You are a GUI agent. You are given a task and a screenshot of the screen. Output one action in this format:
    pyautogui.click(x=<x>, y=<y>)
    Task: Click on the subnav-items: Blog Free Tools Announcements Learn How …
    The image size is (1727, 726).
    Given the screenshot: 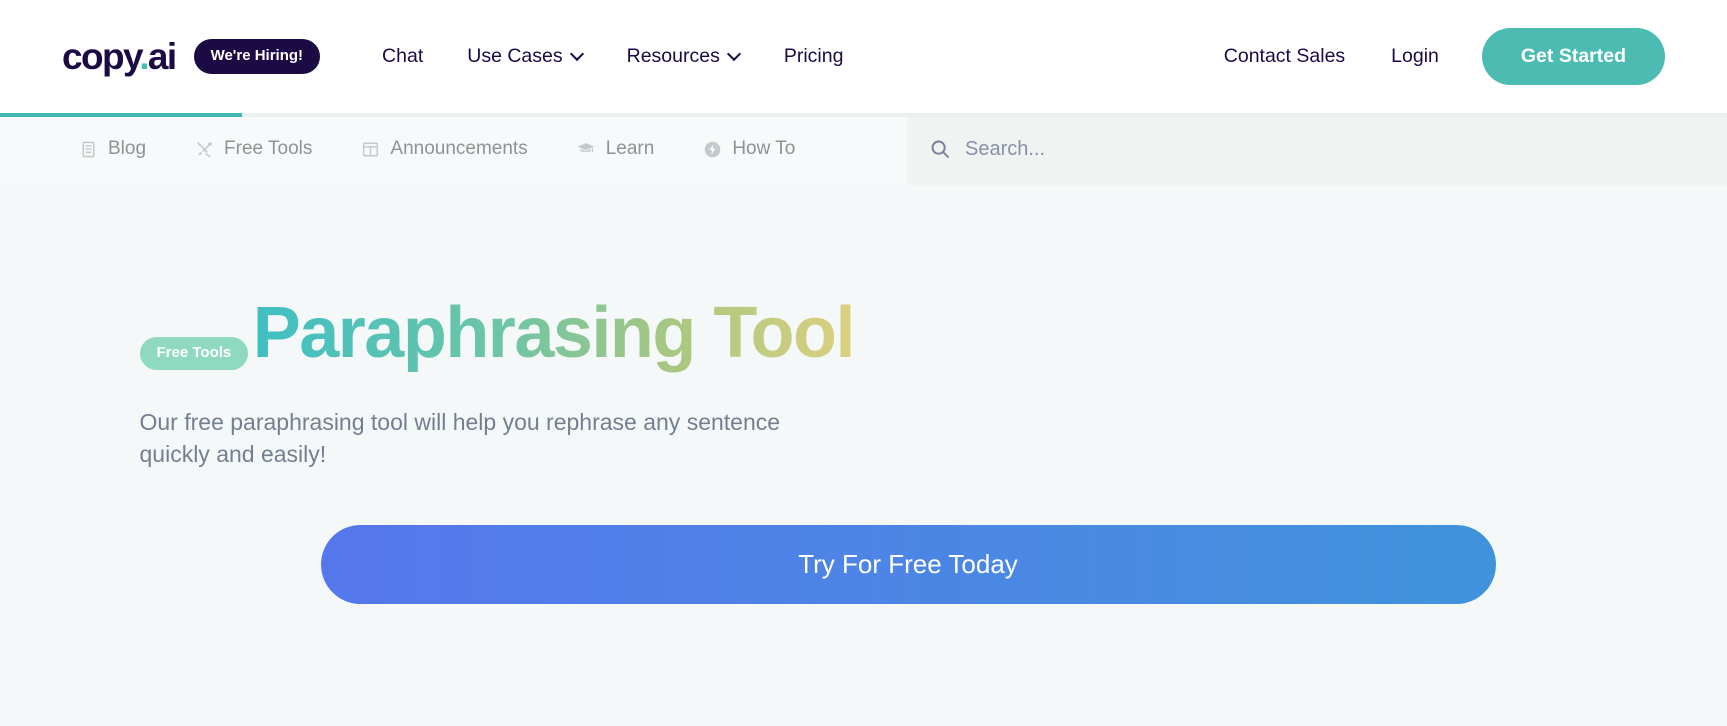 What is the action you would take?
    pyautogui.click(x=453, y=149)
    